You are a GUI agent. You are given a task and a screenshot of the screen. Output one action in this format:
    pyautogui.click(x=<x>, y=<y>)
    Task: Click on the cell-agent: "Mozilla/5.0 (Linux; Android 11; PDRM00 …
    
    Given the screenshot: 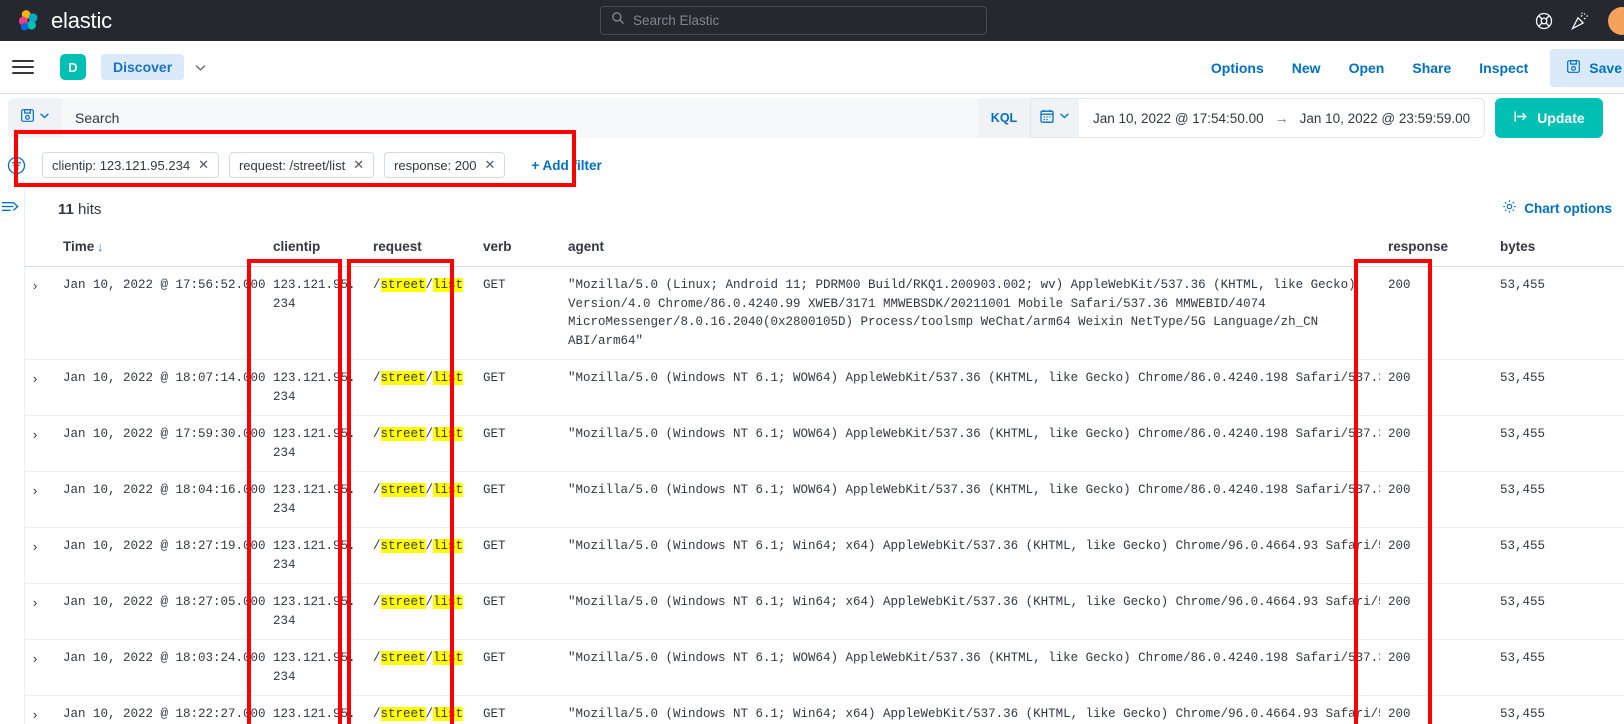 What is the action you would take?
    pyautogui.click(x=970, y=313)
    